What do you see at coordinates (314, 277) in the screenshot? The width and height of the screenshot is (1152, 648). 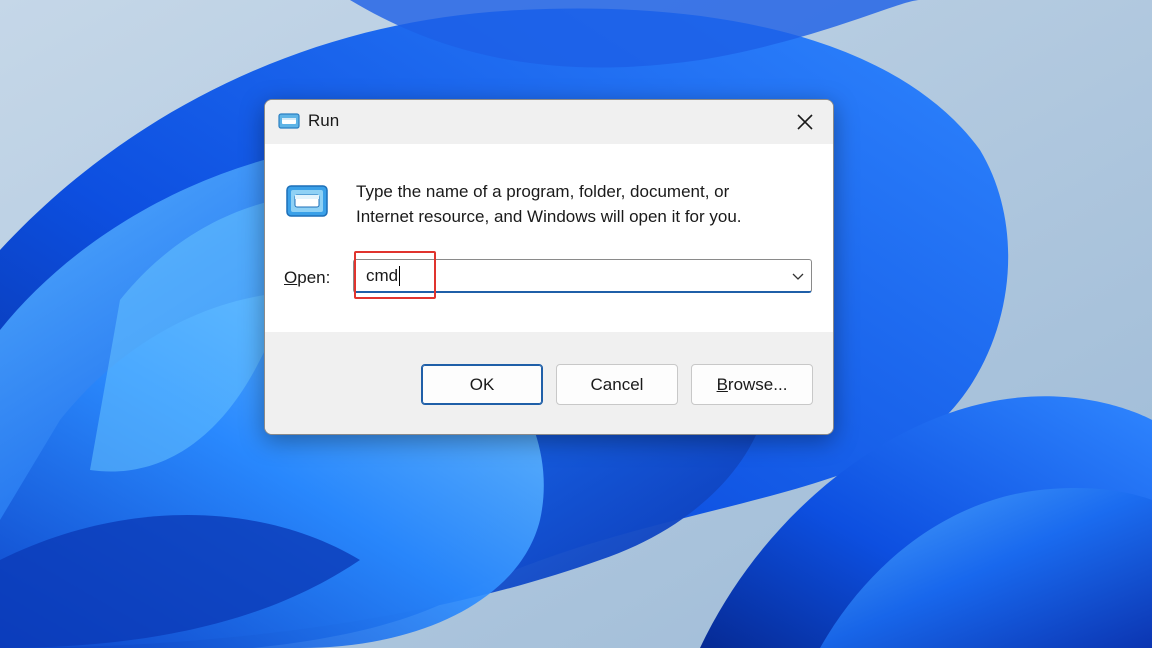 I see `open-label-rest: pen:` at bounding box center [314, 277].